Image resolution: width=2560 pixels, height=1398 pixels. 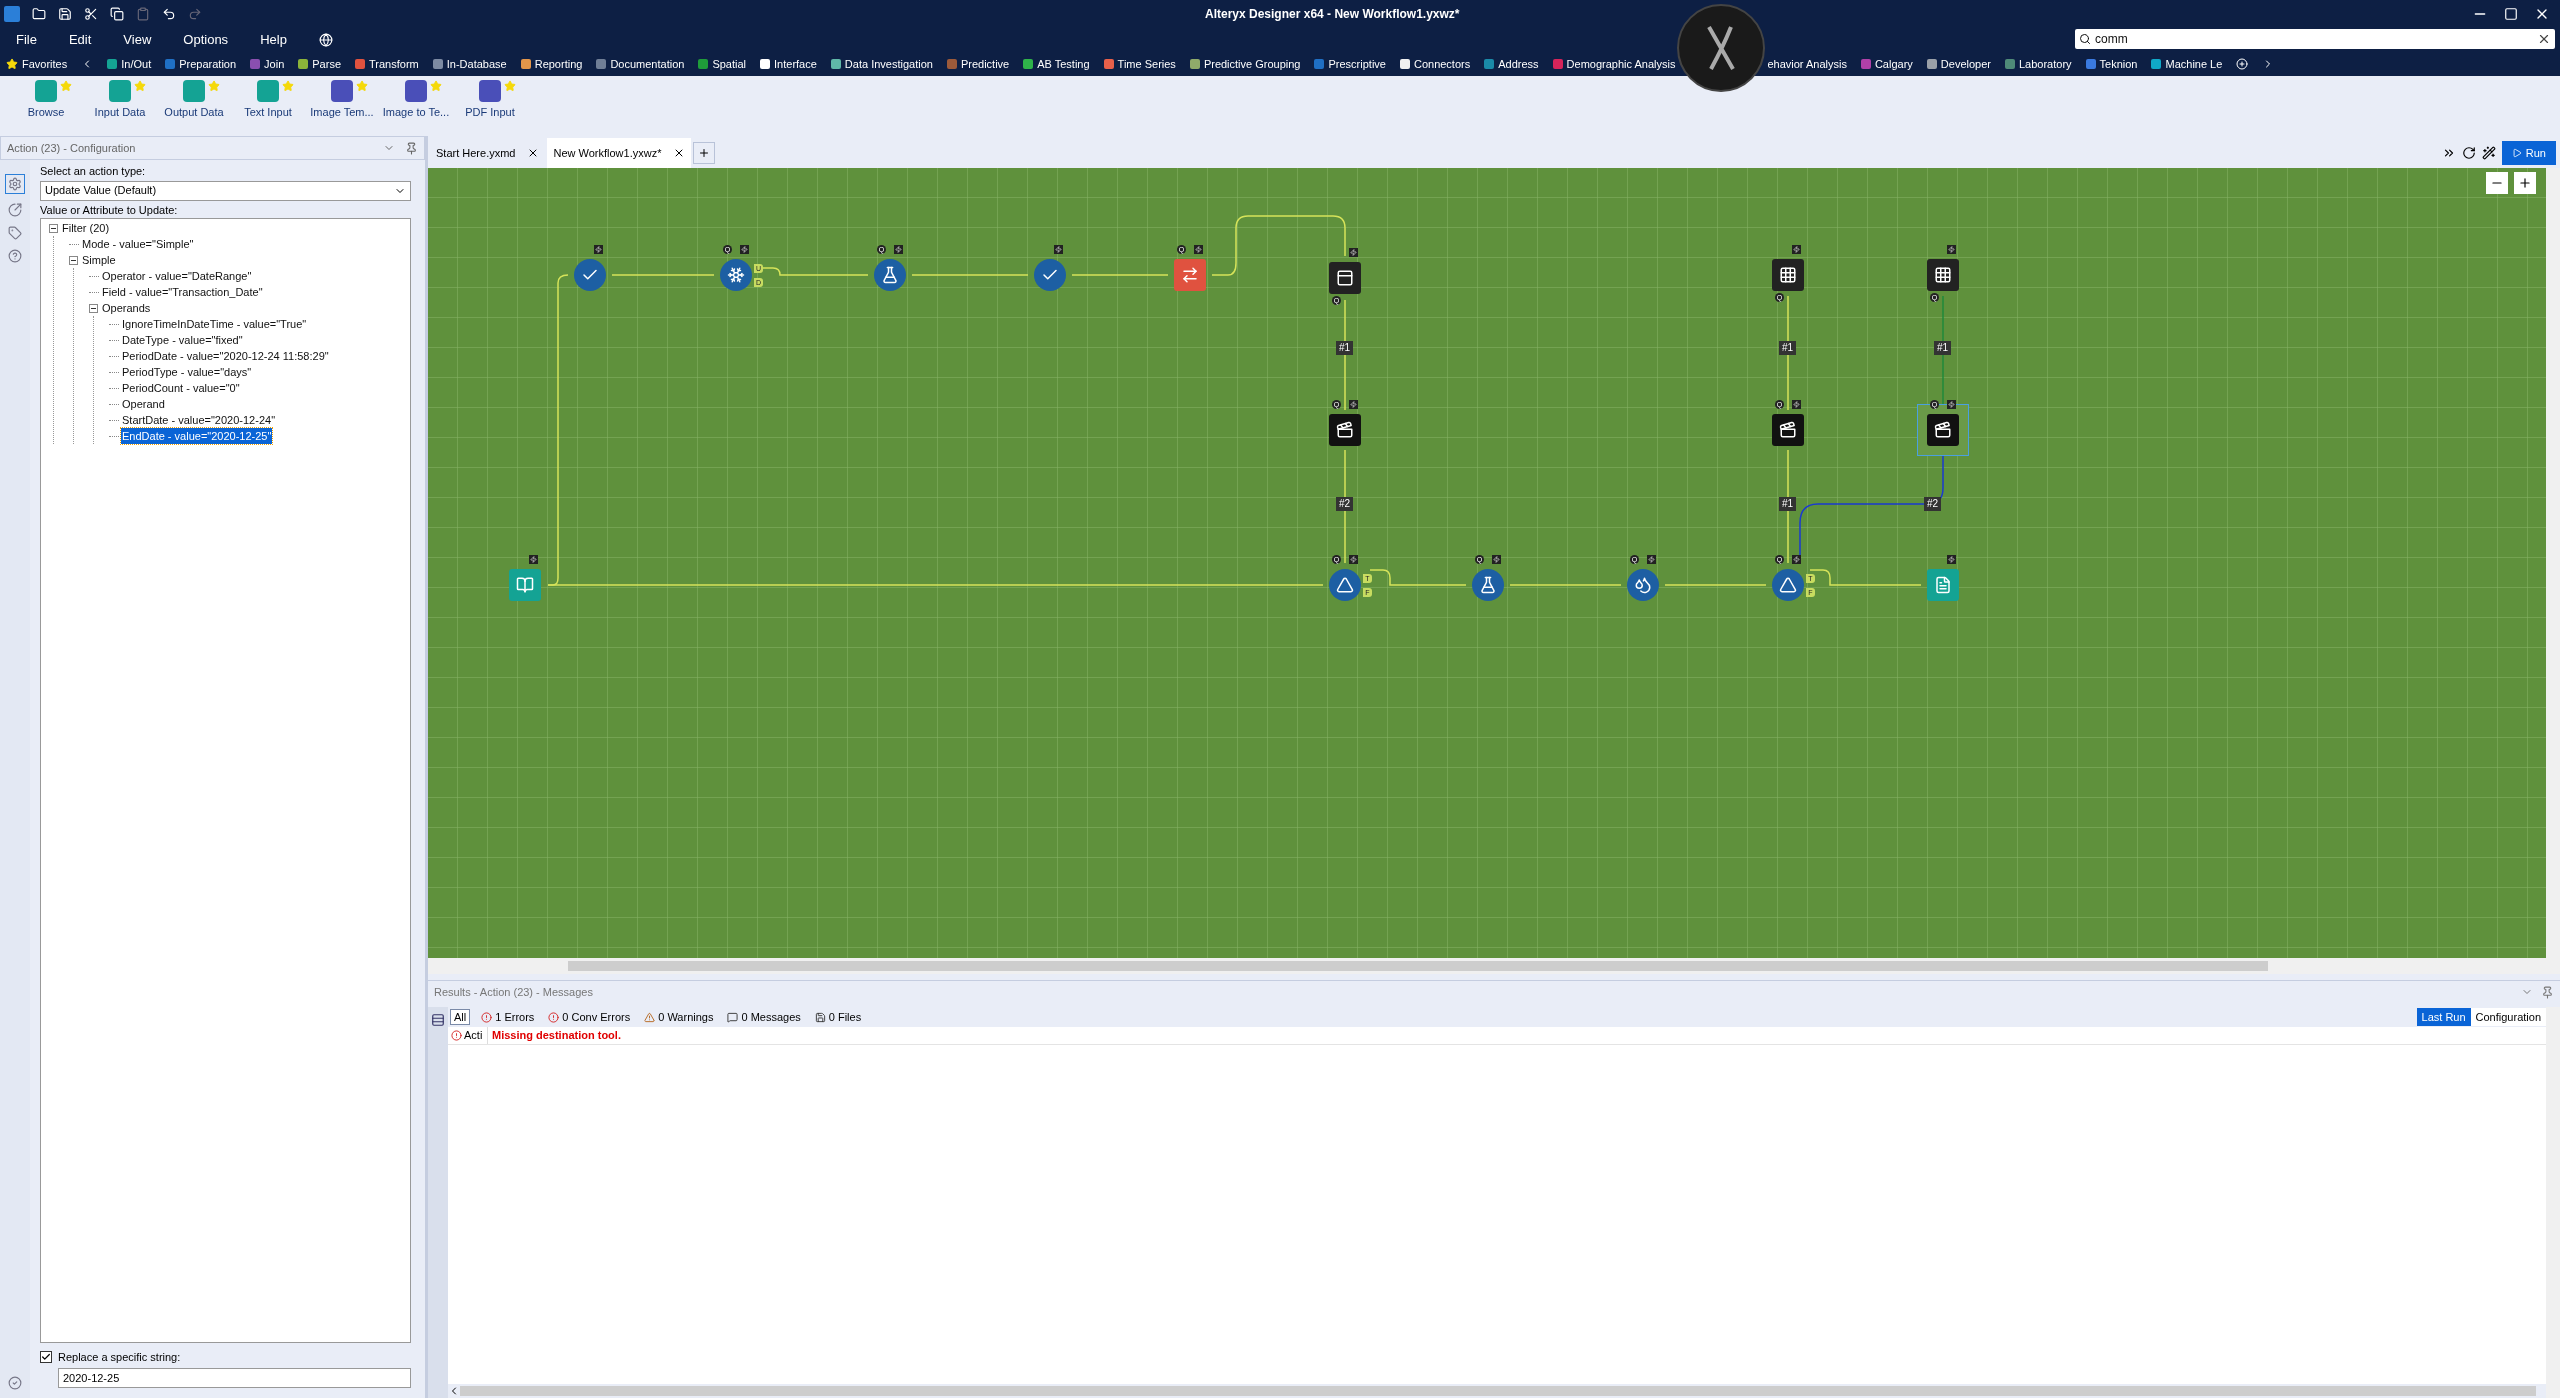 What do you see at coordinates (2525, 183) in the screenshot?
I see `zoom-in-button` at bounding box center [2525, 183].